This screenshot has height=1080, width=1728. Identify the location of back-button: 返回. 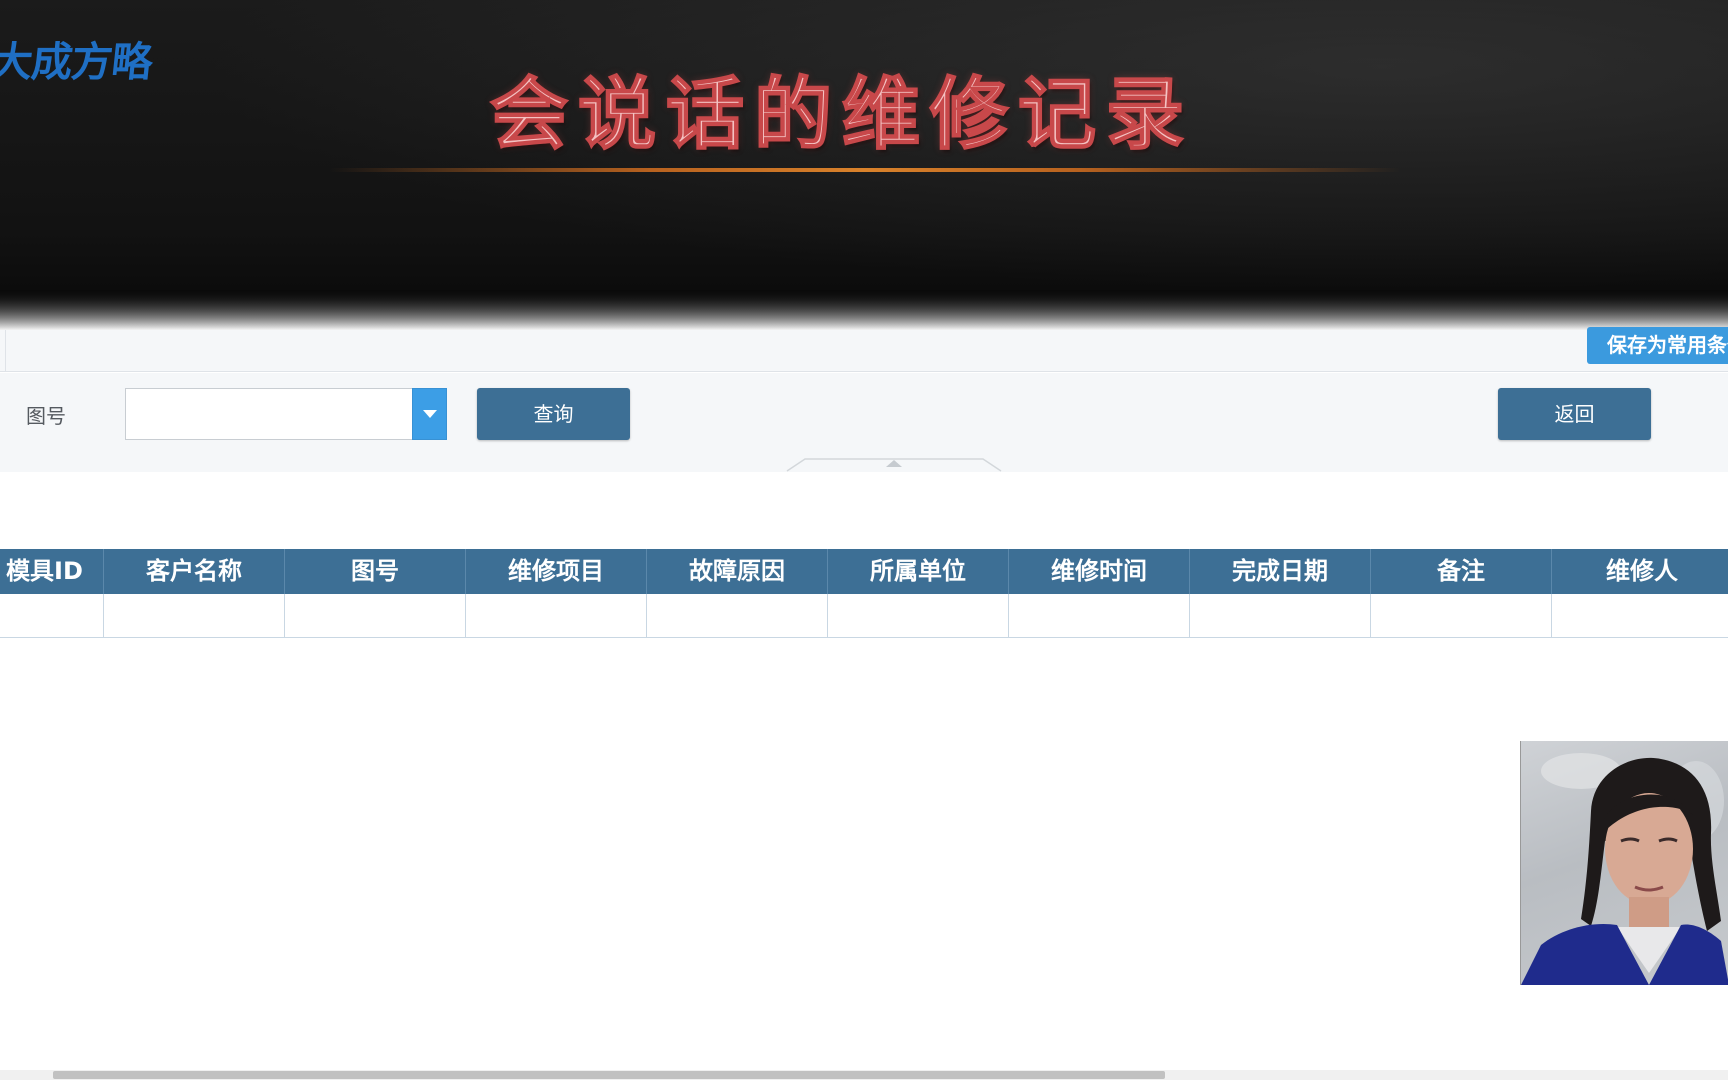
(1574, 414).